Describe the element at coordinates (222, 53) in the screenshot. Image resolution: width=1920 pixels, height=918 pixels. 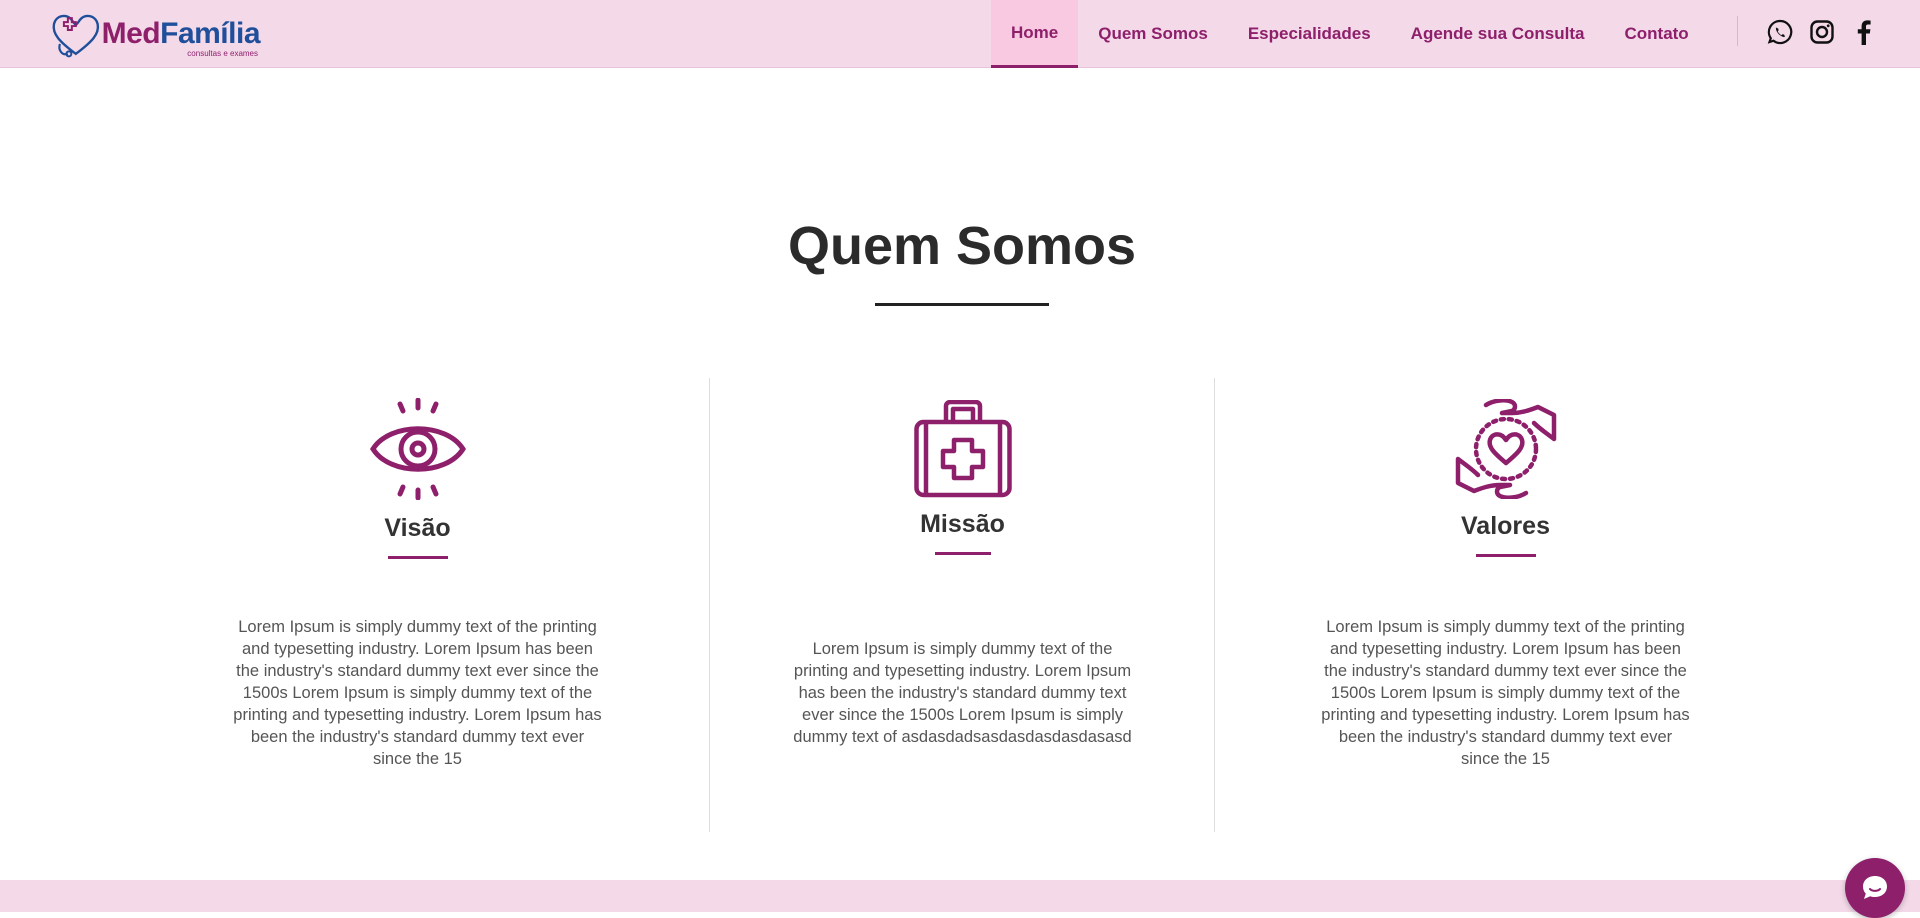
I see `brand-tagline: consultas e exames` at that location.